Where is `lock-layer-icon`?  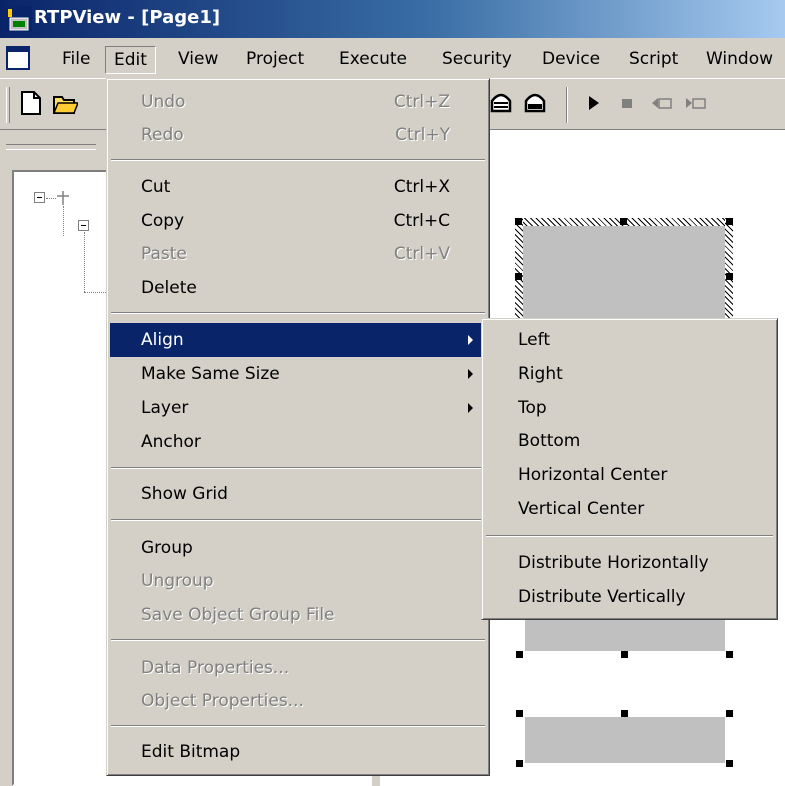
lock-layer-icon is located at coordinates (501, 103).